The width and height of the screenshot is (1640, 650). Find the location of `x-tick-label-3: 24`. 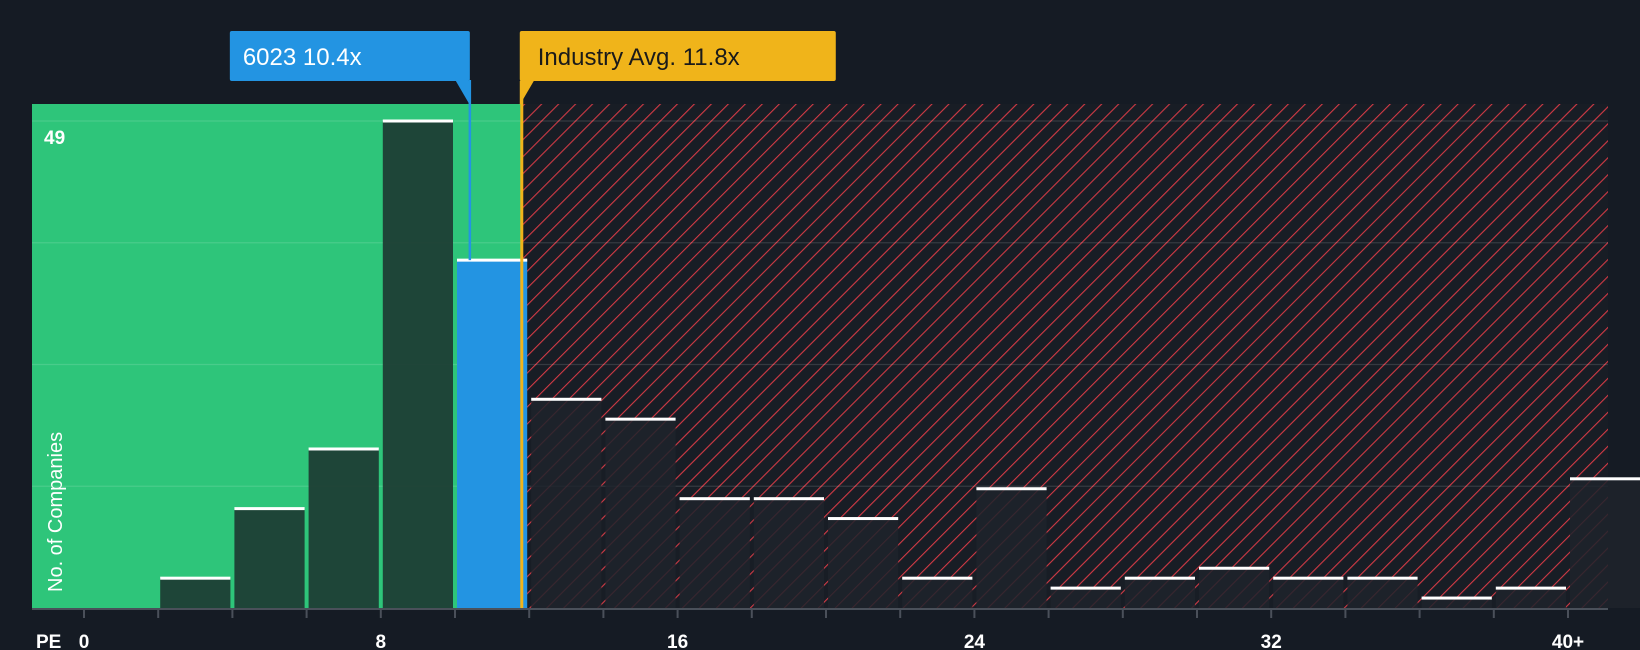

x-tick-label-3: 24 is located at coordinates (975, 641).